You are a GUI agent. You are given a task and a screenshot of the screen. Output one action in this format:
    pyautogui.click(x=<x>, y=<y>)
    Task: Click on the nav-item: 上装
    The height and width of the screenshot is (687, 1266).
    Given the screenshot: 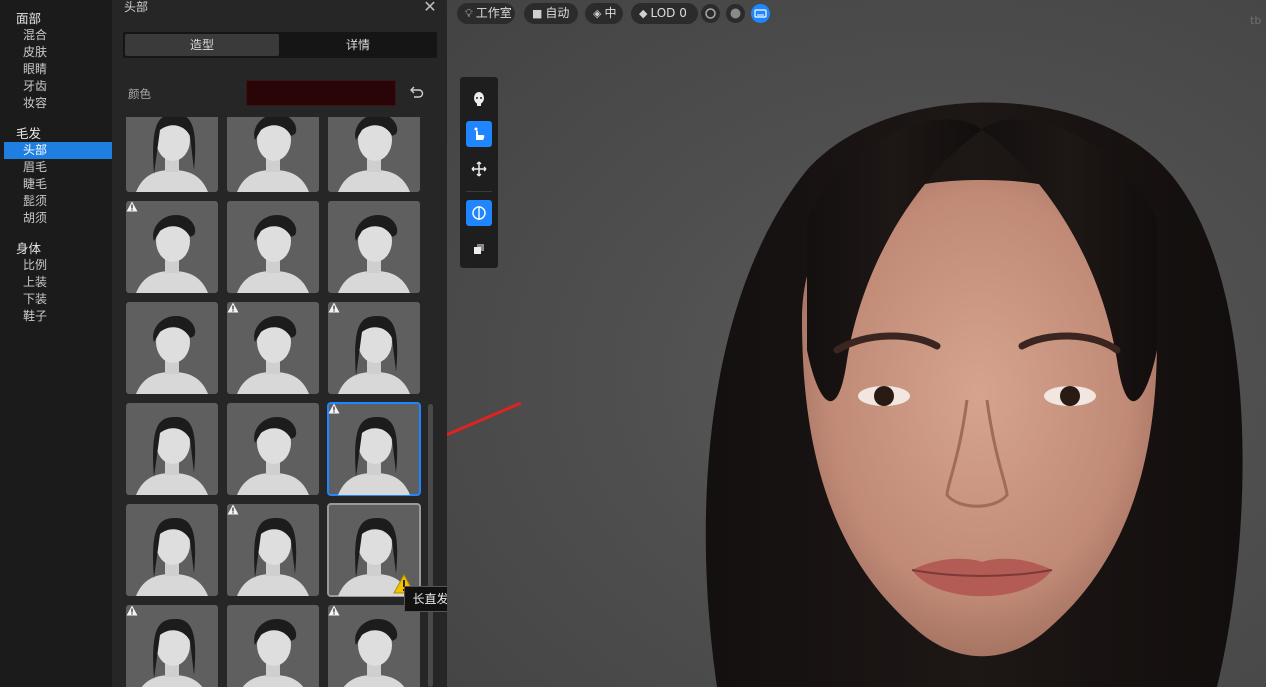 What is the action you would take?
    pyautogui.click(x=56, y=282)
    